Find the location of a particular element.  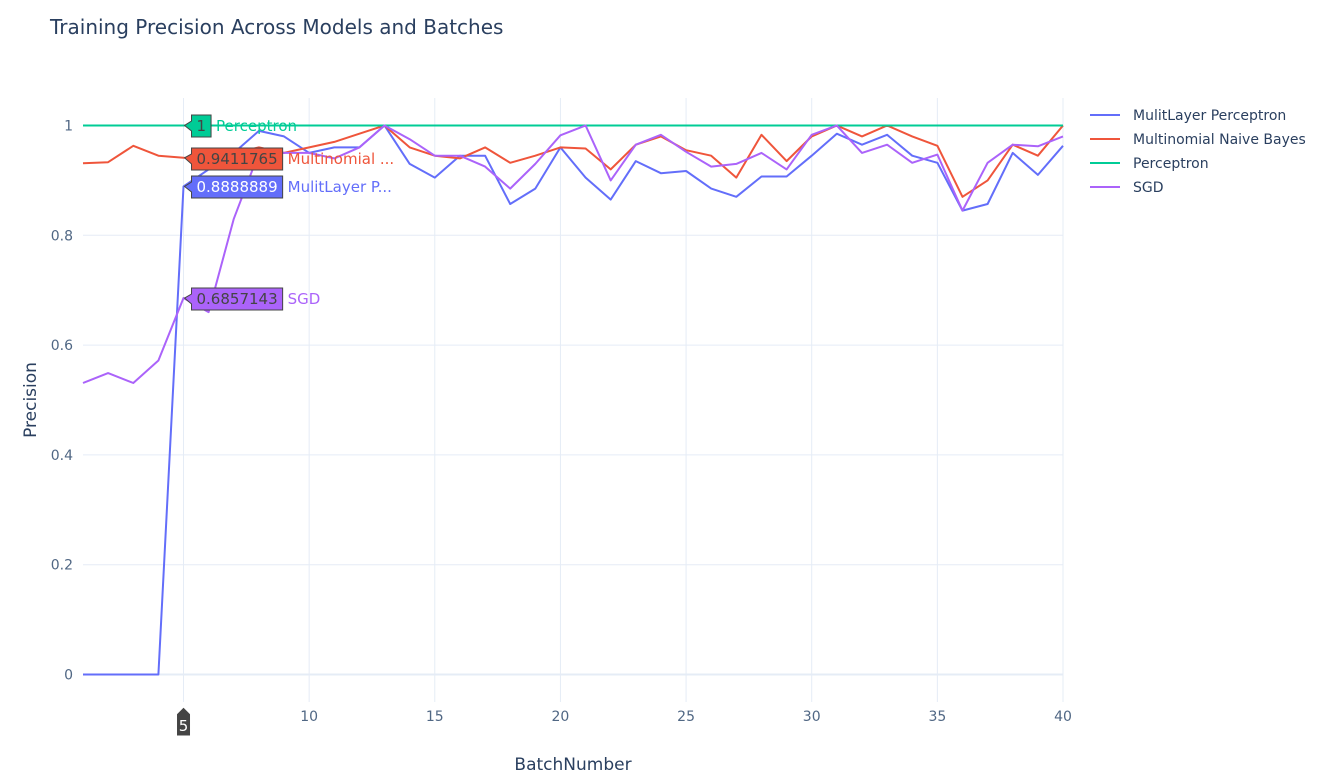

legend-item: MulitLayer Perceptron is located at coordinates (1188, 116).